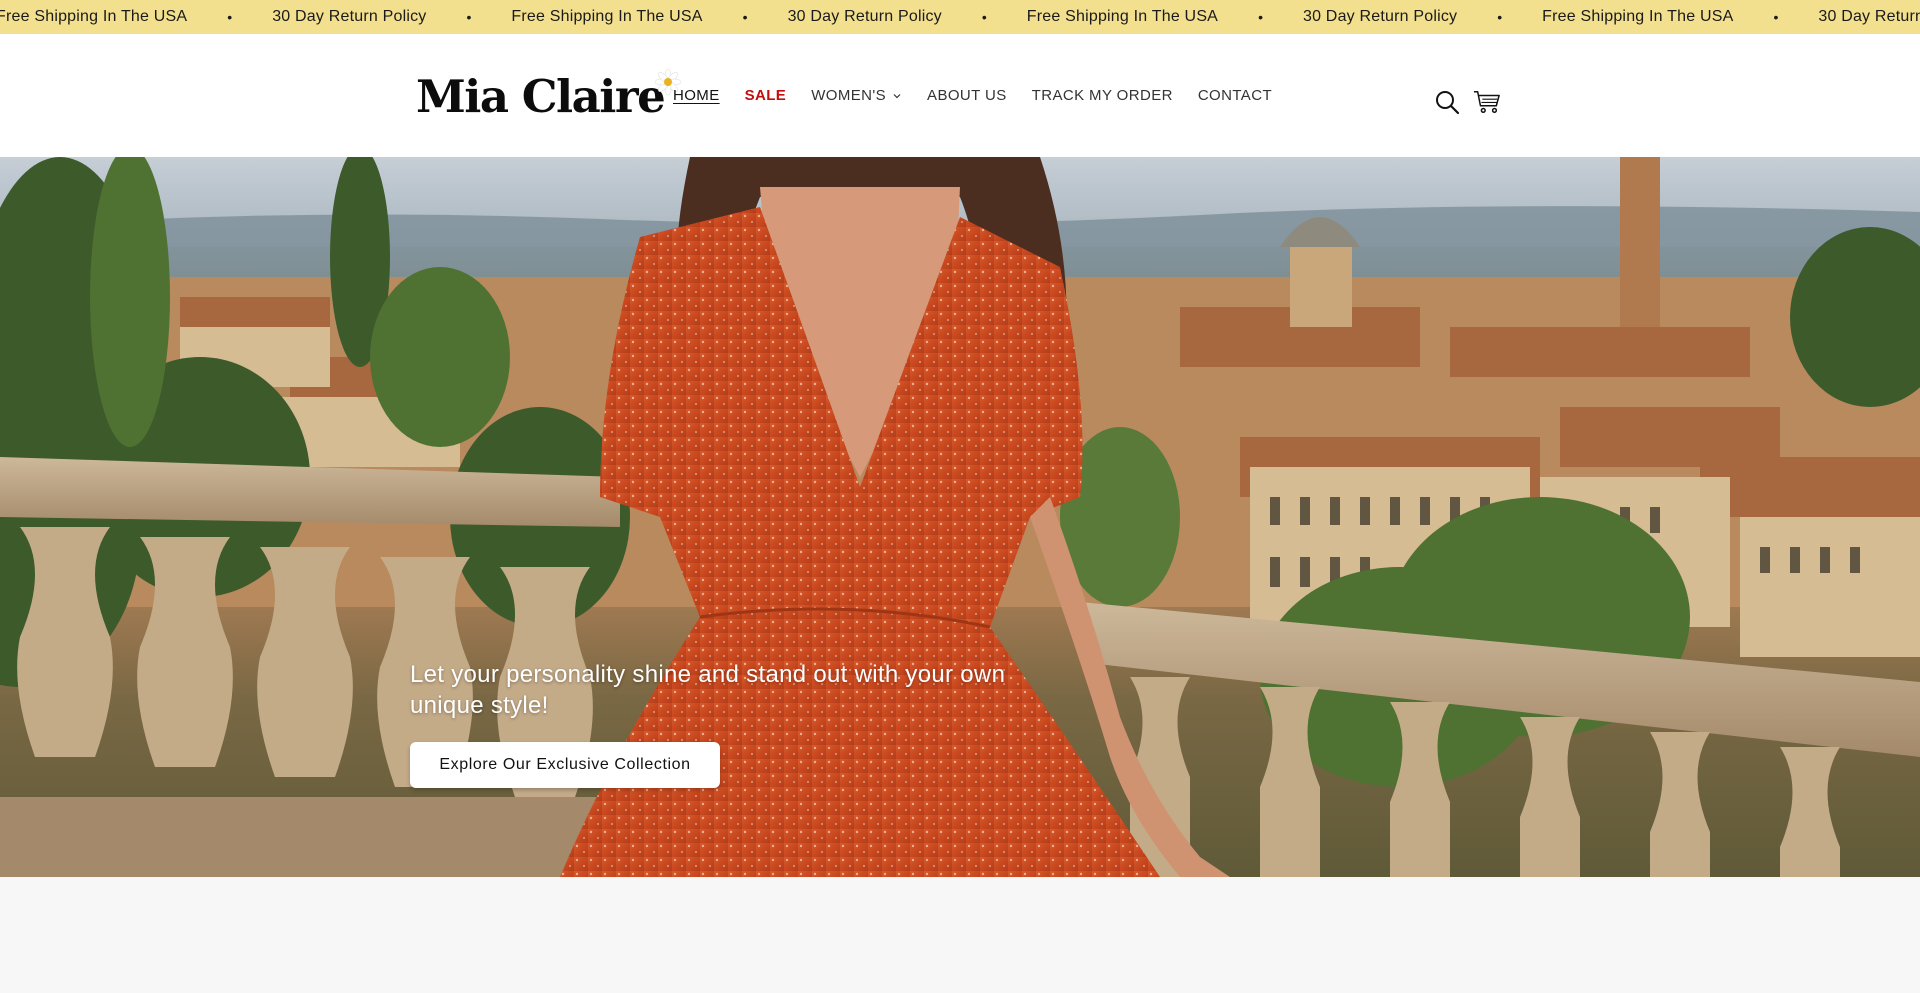 This screenshot has width=1920, height=993. What do you see at coordinates (1467, 102) in the screenshot?
I see `header-icons` at bounding box center [1467, 102].